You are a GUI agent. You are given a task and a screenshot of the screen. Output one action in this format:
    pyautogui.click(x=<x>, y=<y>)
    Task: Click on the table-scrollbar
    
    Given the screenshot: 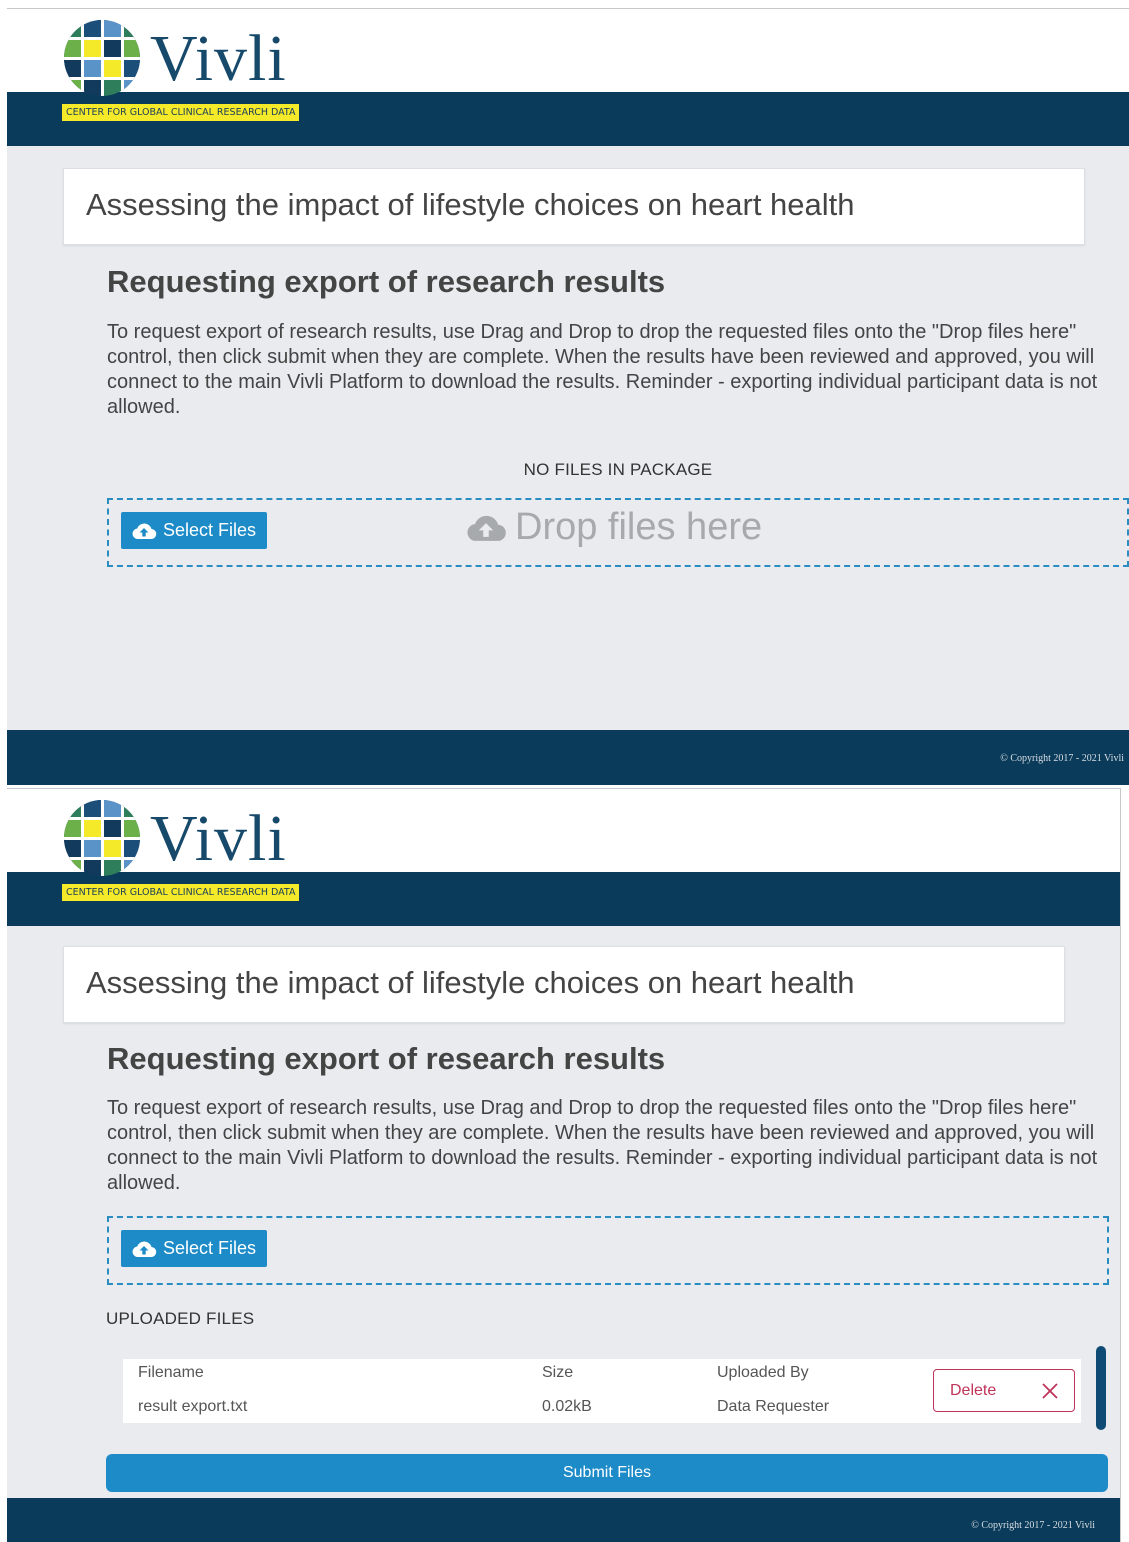 What is the action you would take?
    pyautogui.click(x=1101, y=1388)
    